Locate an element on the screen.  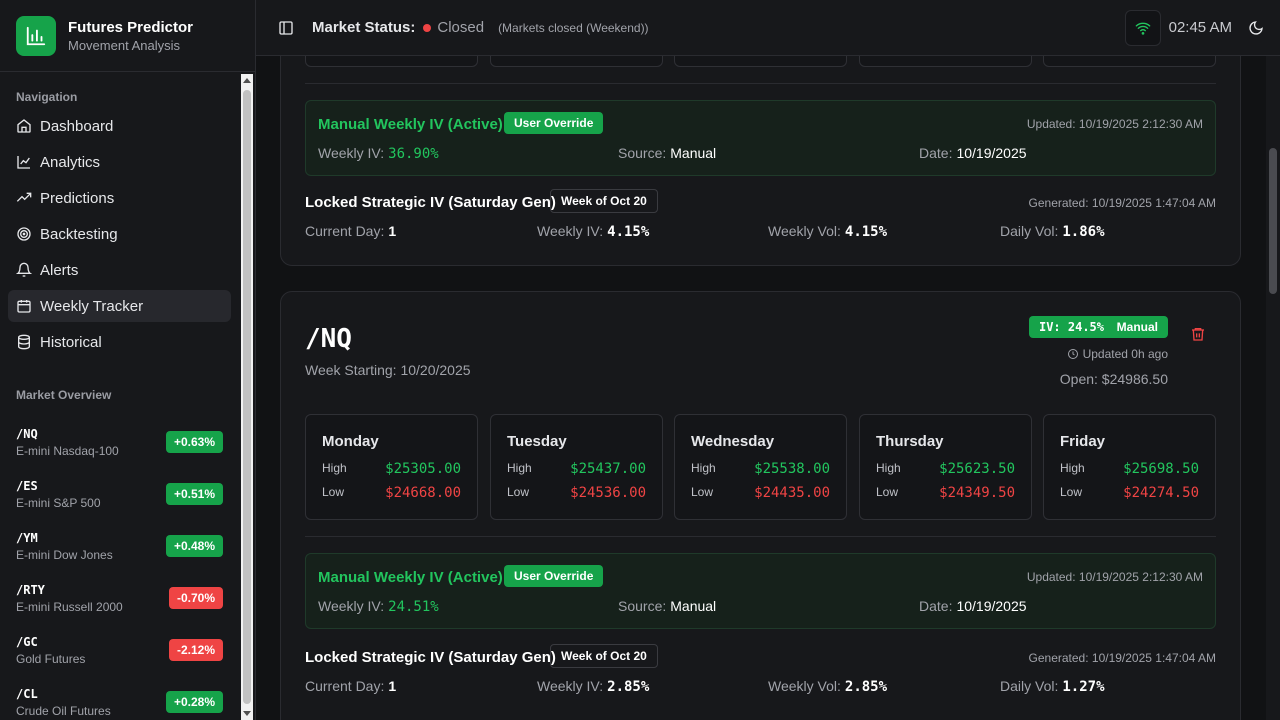
market-item: /GC Gold Futures -2.12% is located at coordinates (119, 650).